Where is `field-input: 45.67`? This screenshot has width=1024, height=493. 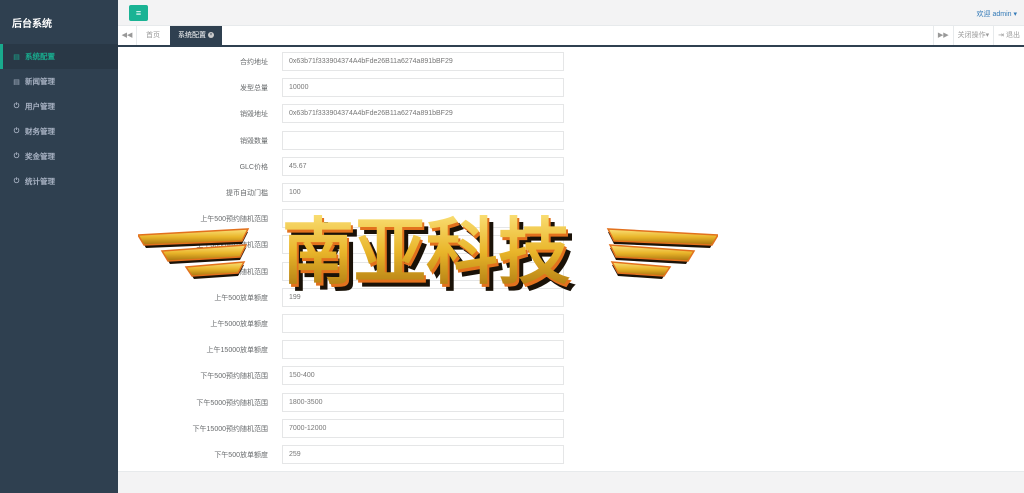 field-input: 45.67 is located at coordinates (423, 166).